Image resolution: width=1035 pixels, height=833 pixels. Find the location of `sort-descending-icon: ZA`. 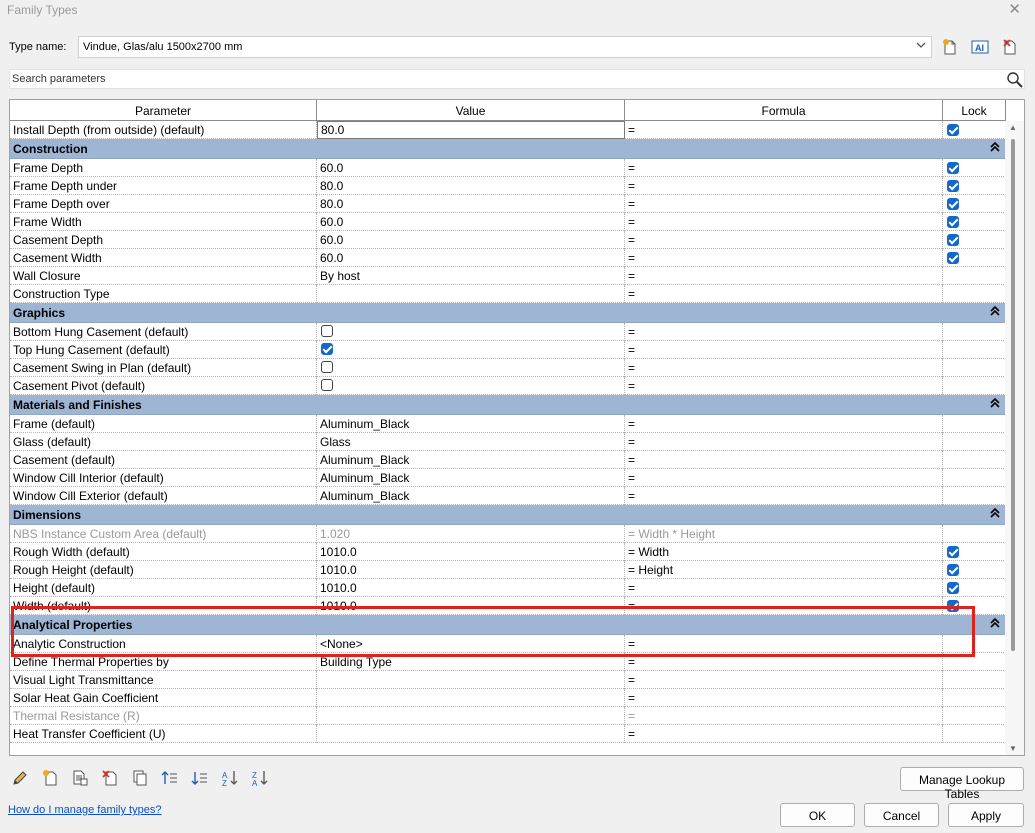

sort-descending-icon: ZA is located at coordinates (260, 778).